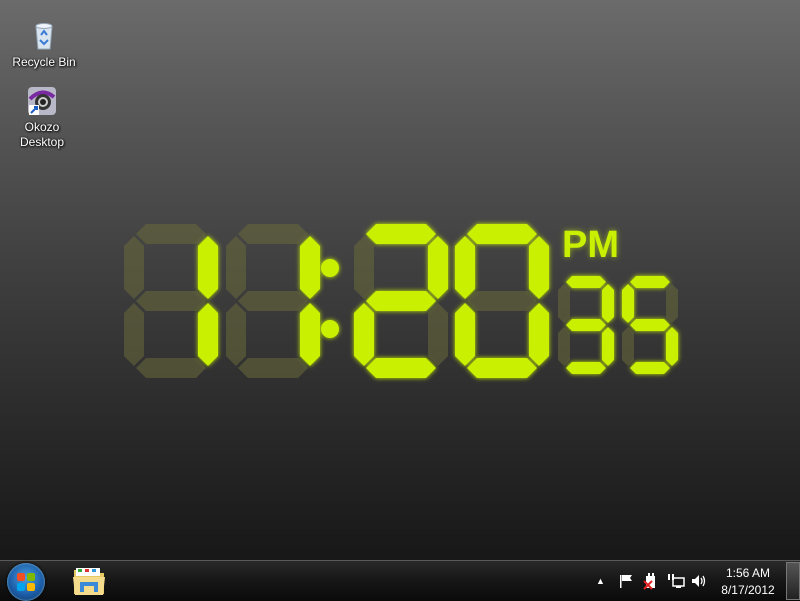 The height and width of the screenshot is (601, 800). I want to click on taskbar-time: 1:56 AM, so click(748, 573).